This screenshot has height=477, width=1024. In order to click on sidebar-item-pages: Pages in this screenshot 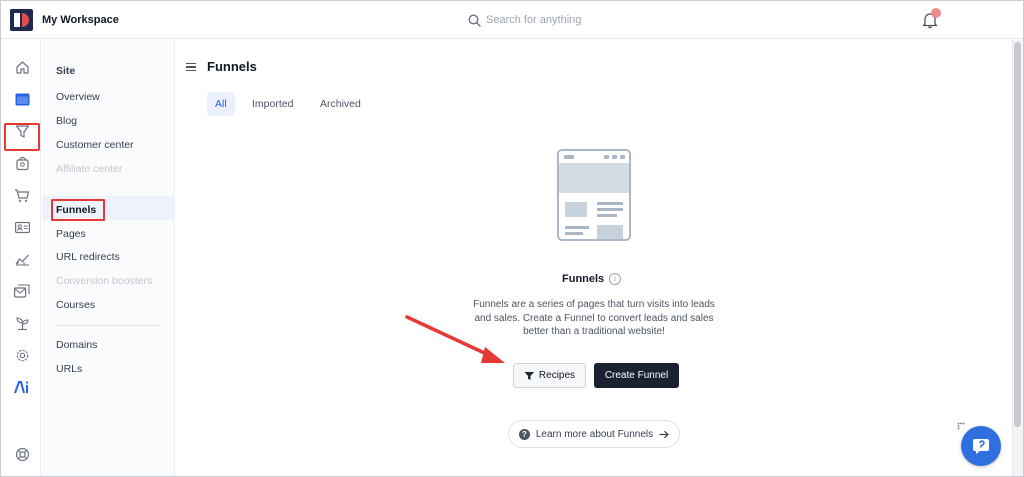, I will do `click(71, 234)`.